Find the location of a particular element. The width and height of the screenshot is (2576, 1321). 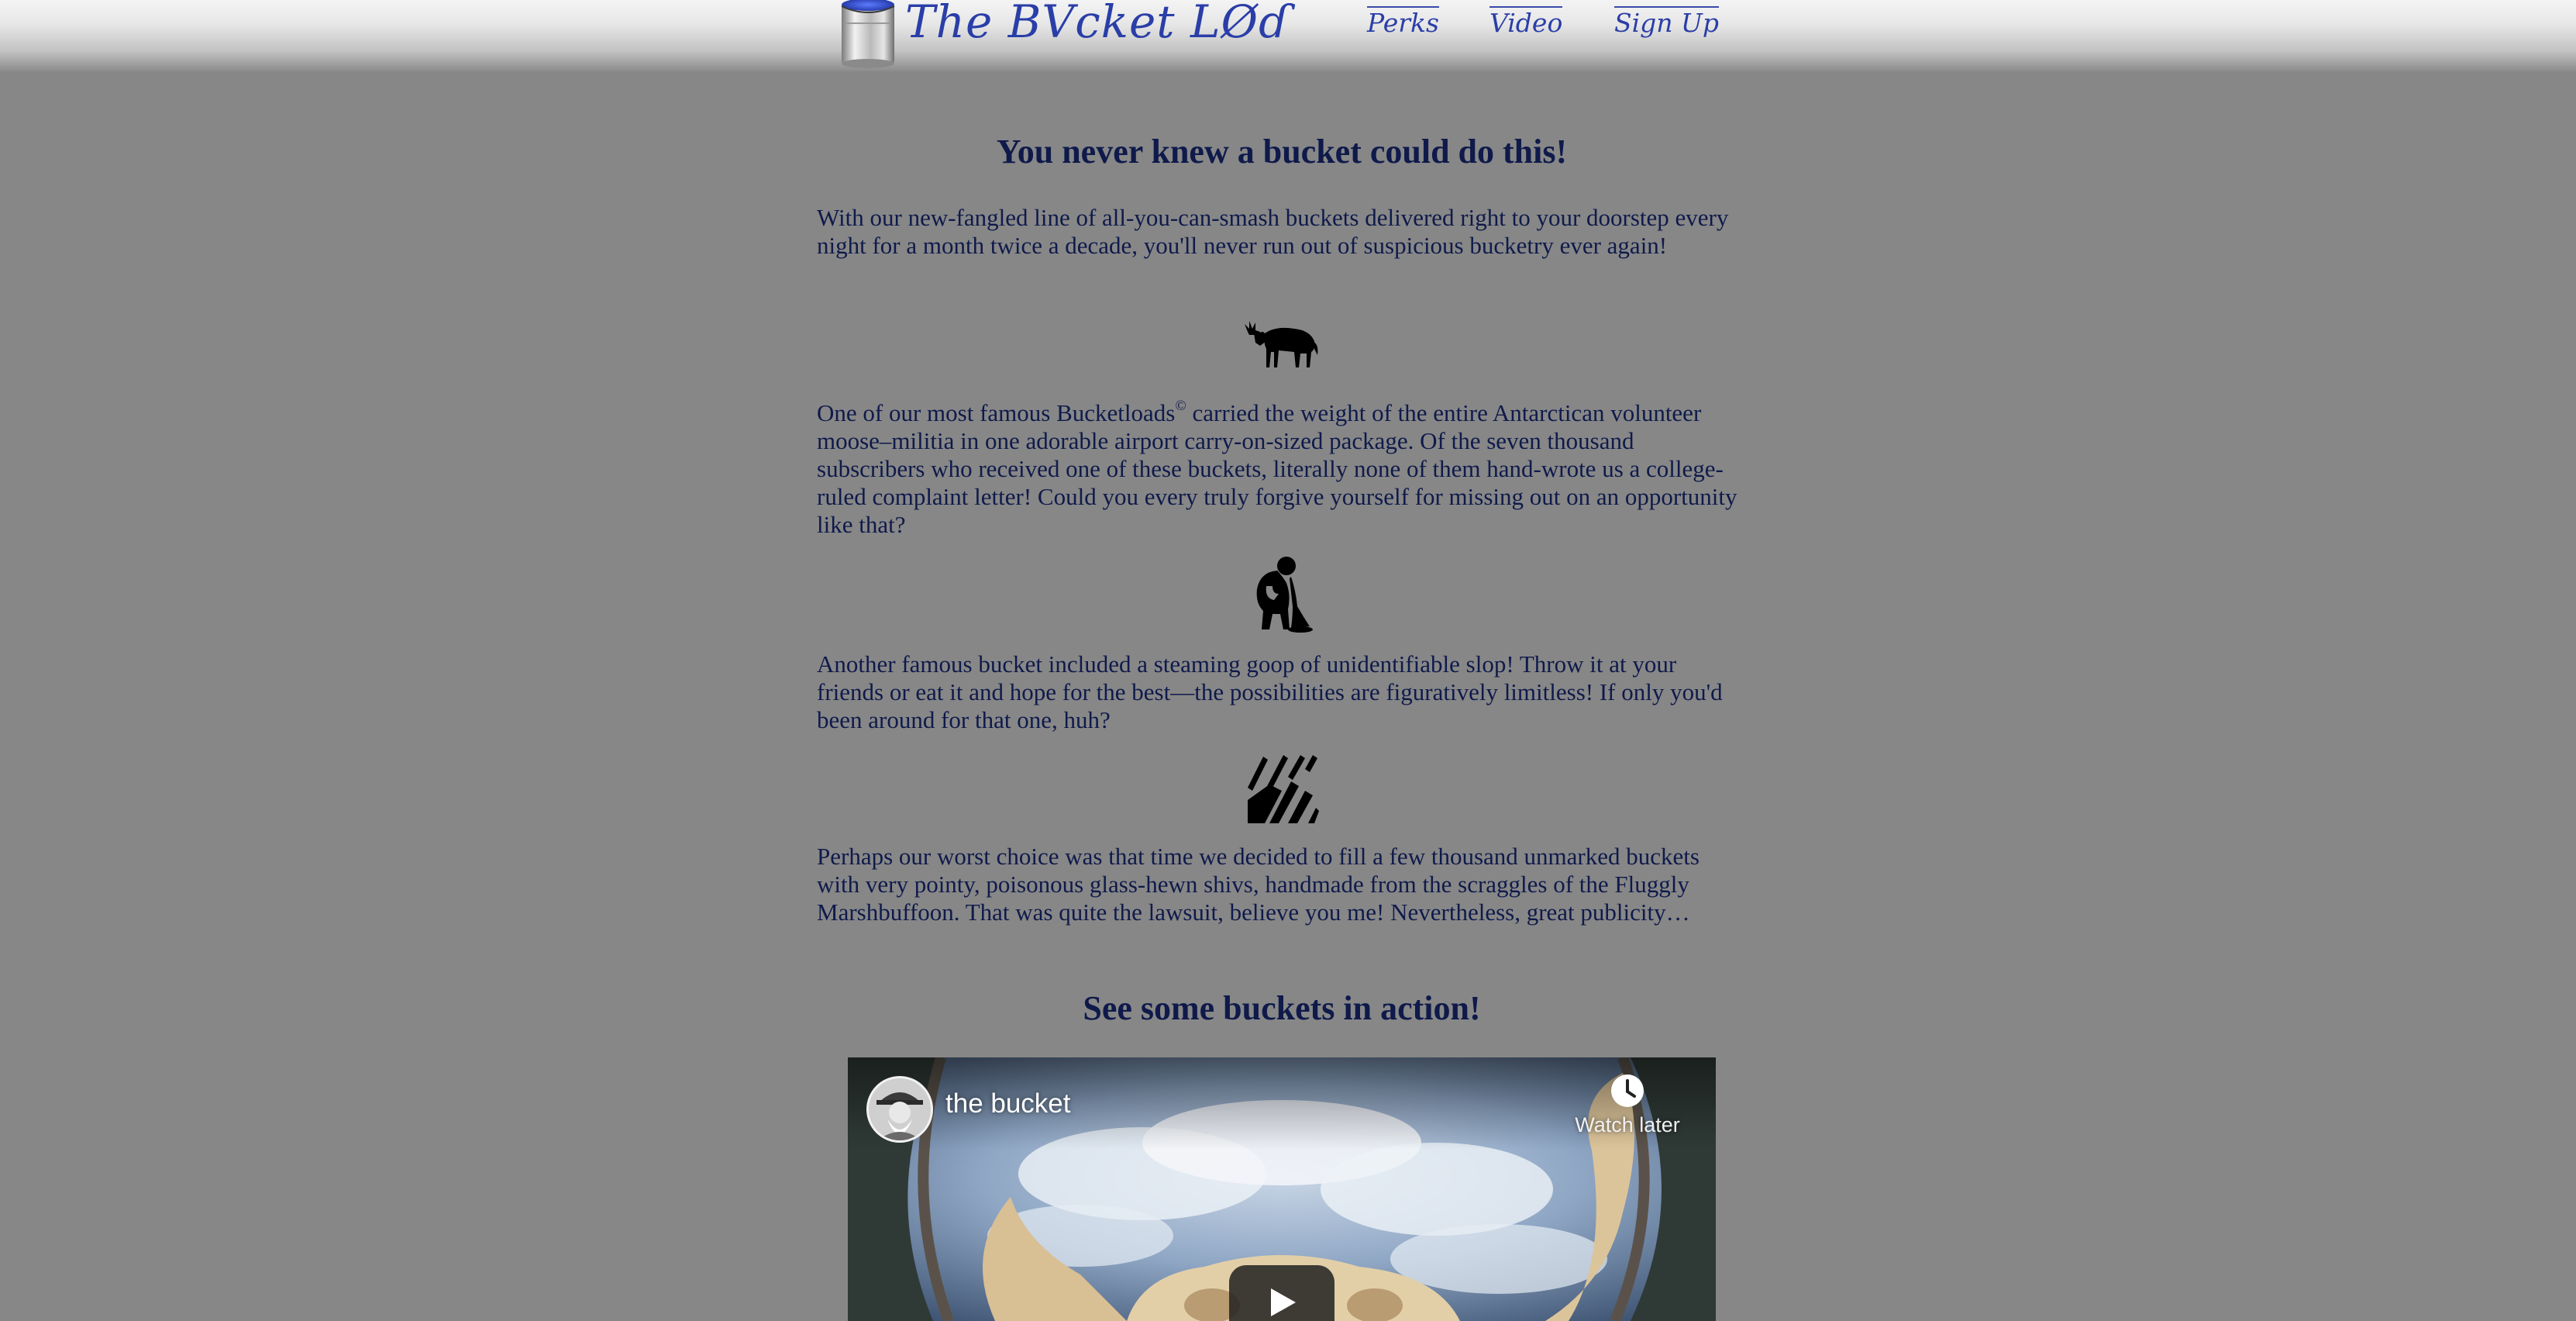

video-embed: the bucket Watch later is located at coordinates (1282, 1189).